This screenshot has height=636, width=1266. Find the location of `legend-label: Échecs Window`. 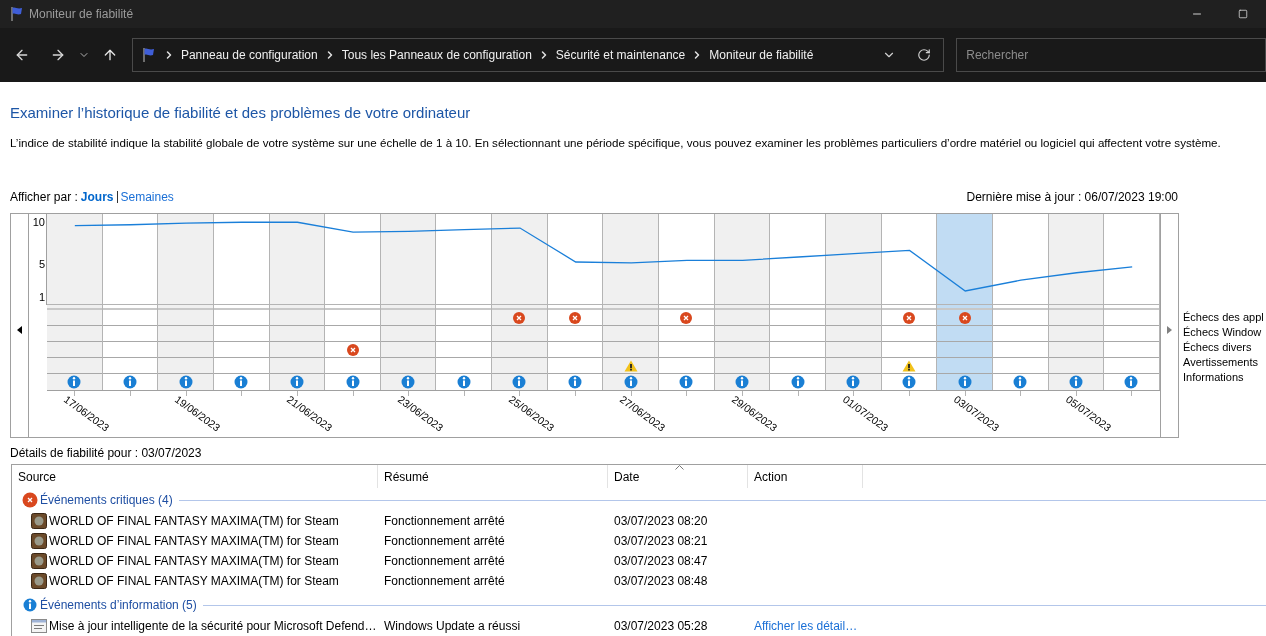

legend-label: Échecs Window is located at coordinates (1223, 332).